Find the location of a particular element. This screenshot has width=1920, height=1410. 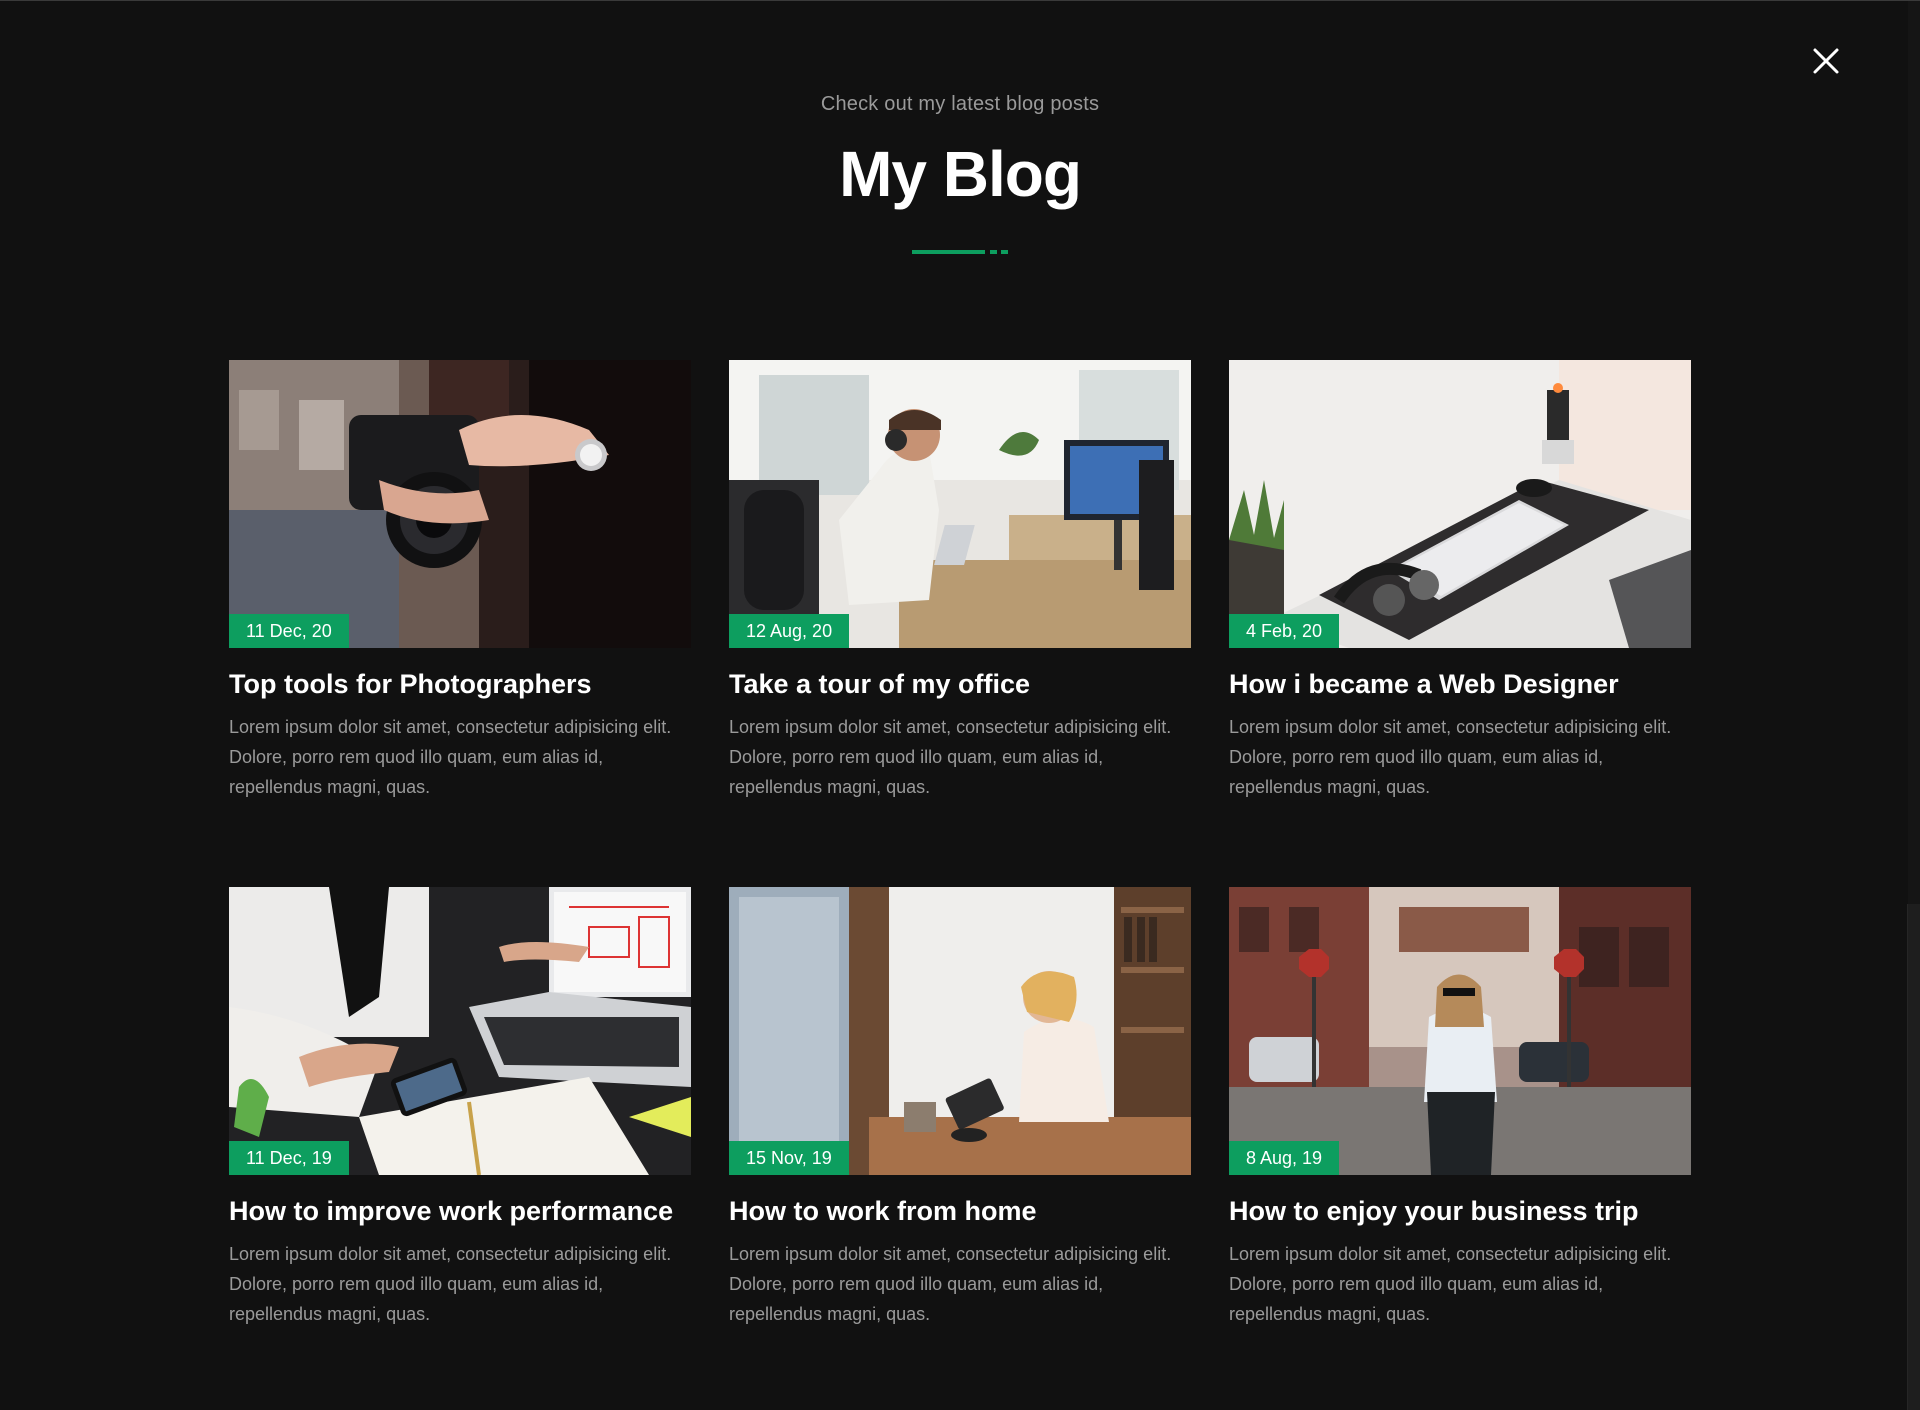

post-title: Take a tour of my office is located at coordinates (960, 684).